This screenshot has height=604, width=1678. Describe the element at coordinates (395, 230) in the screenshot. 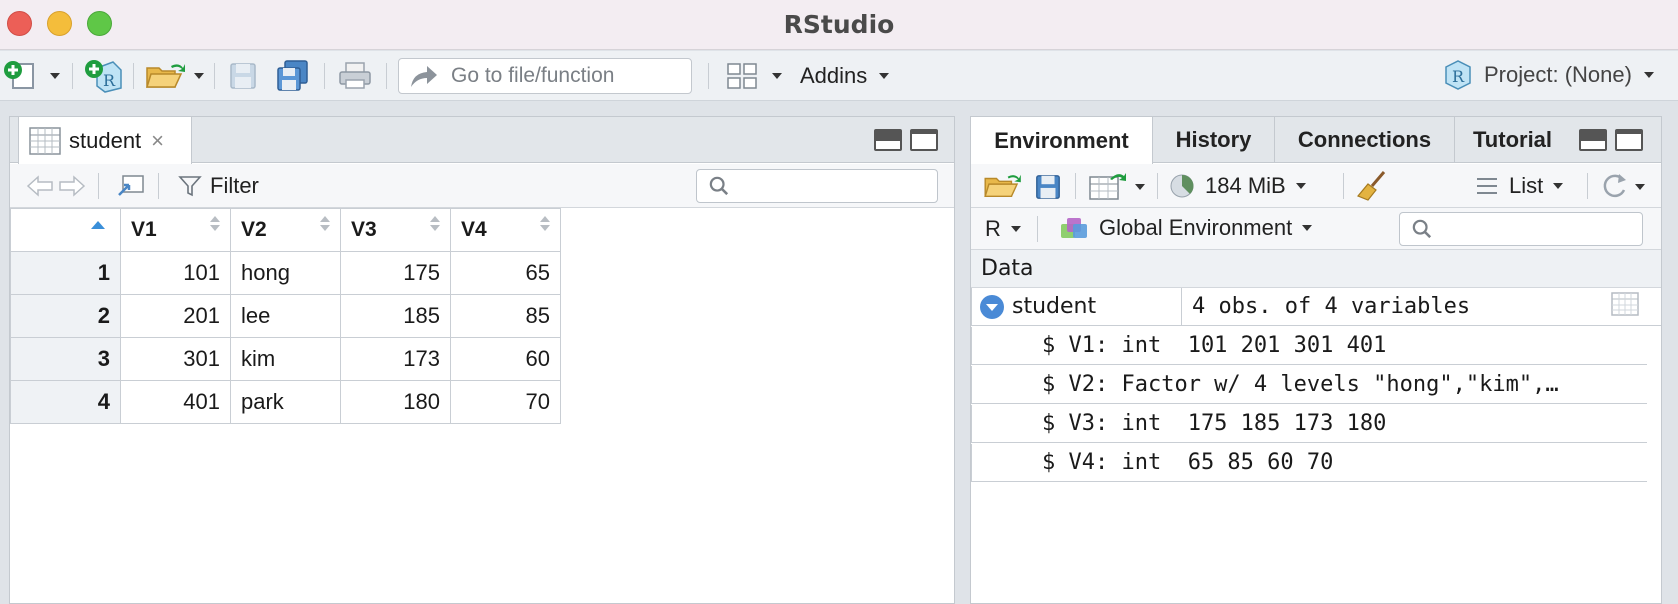

I see `column-header-v3: V3` at that location.